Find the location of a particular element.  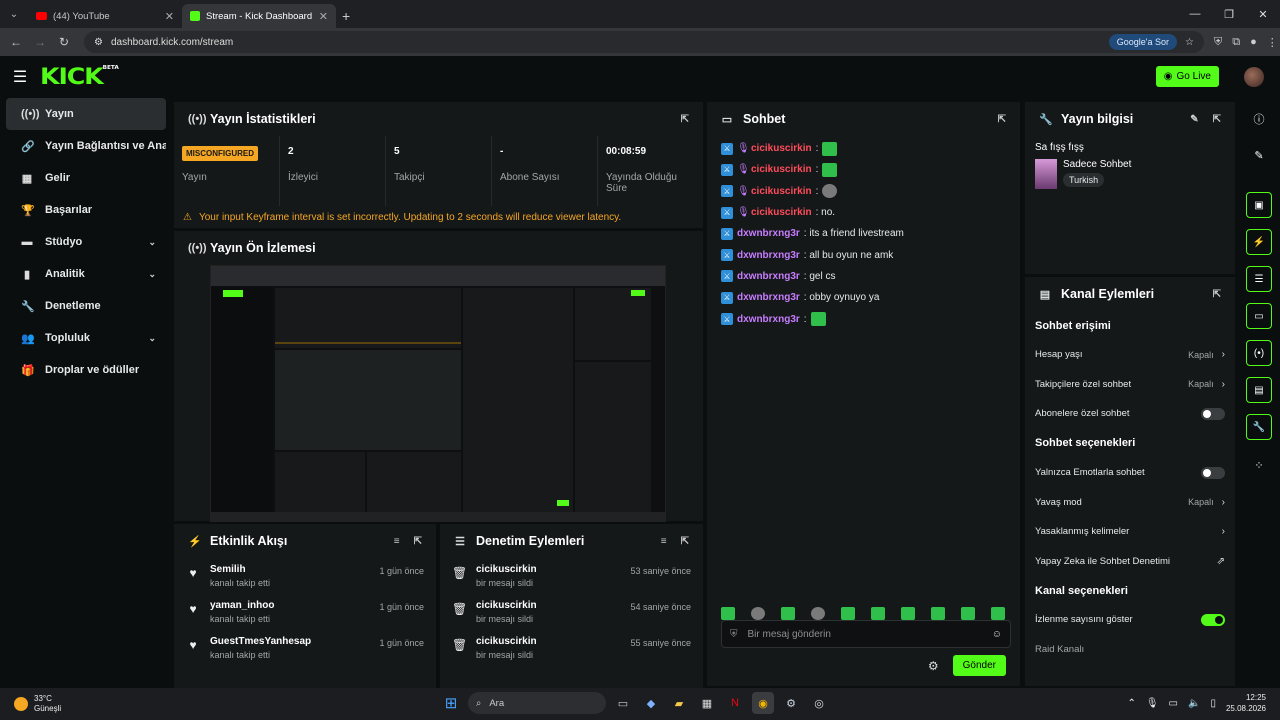

sidebar-item-analytics: ▮ Analitik ⌄ is located at coordinates (86, 274).